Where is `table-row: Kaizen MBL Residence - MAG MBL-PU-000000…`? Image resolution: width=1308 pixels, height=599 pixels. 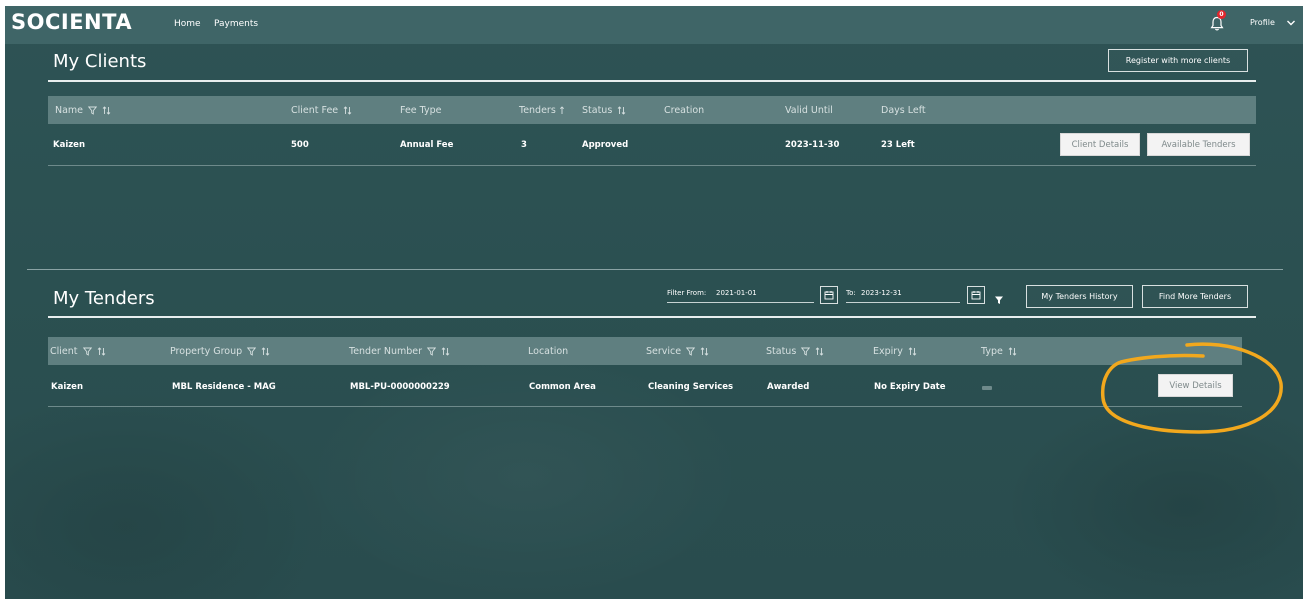
table-row: Kaizen MBL Residence - MAG MBL-PU-000000… is located at coordinates (645, 386).